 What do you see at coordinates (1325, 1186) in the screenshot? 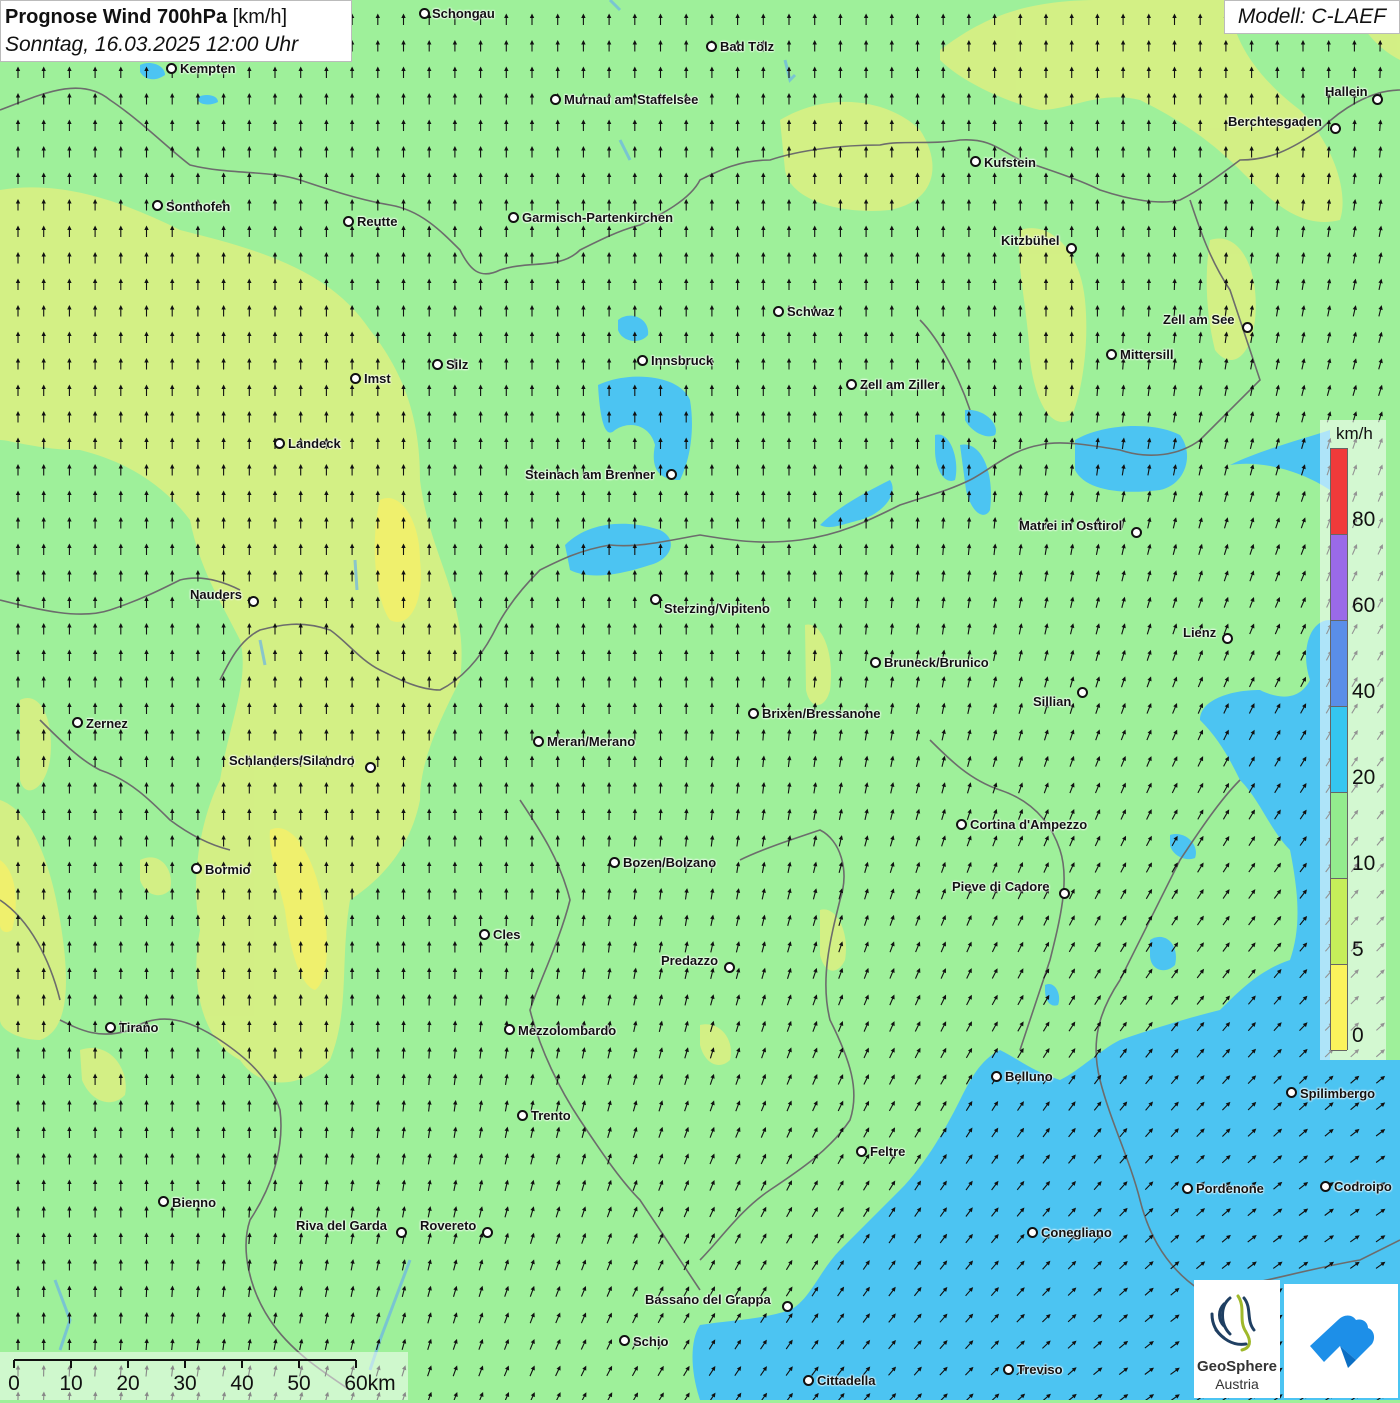
I see `city-marker-codroipo` at bounding box center [1325, 1186].